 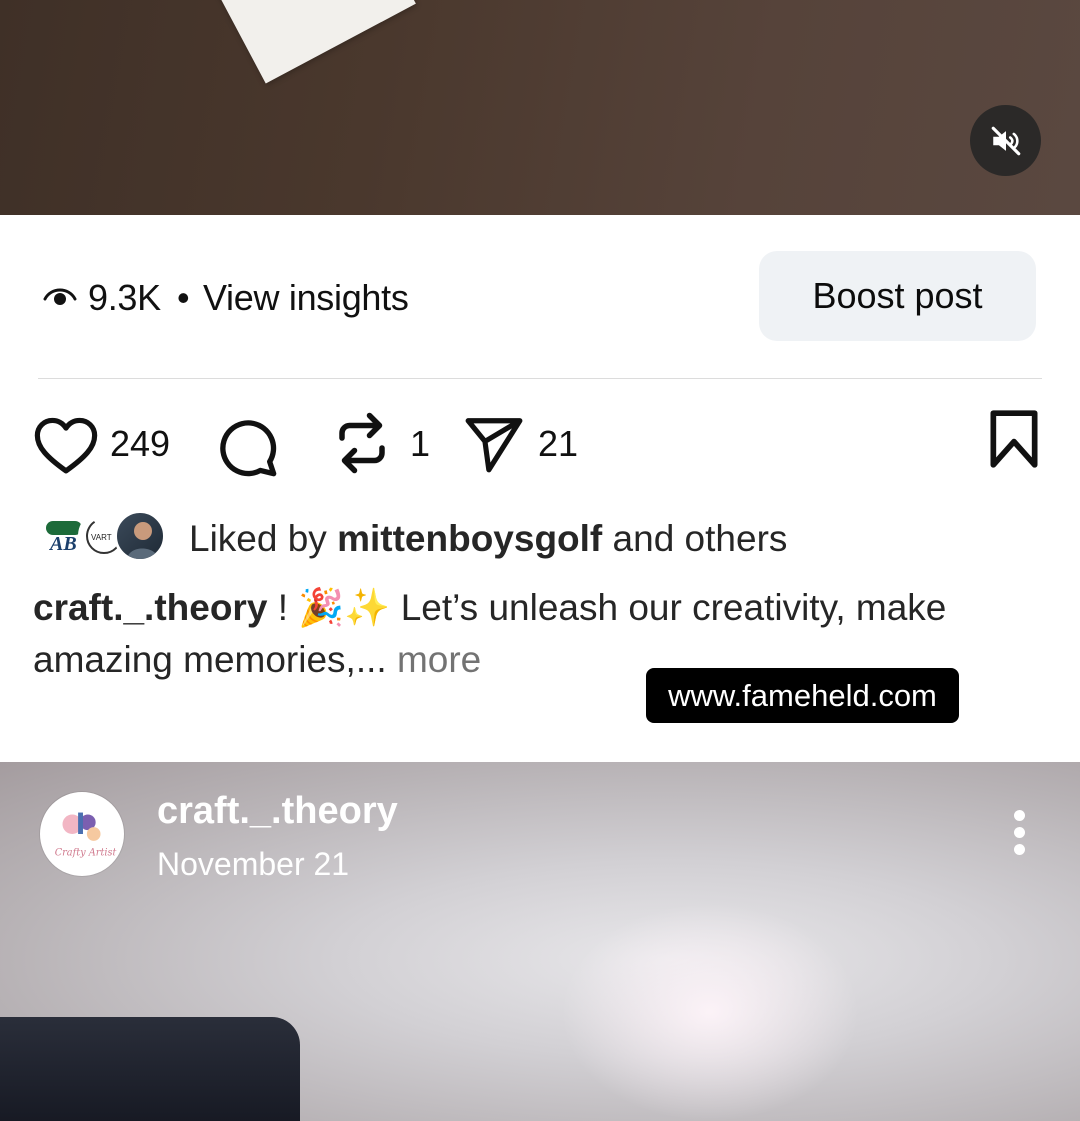 What do you see at coordinates (469, 538) in the screenshot?
I see `liked-by-username: mittenboysgolf` at bounding box center [469, 538].